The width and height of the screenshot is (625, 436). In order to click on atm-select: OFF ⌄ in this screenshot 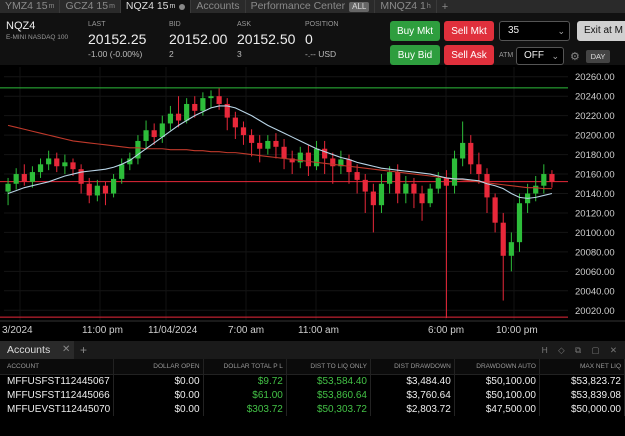, I will do `click(540, 56)`.